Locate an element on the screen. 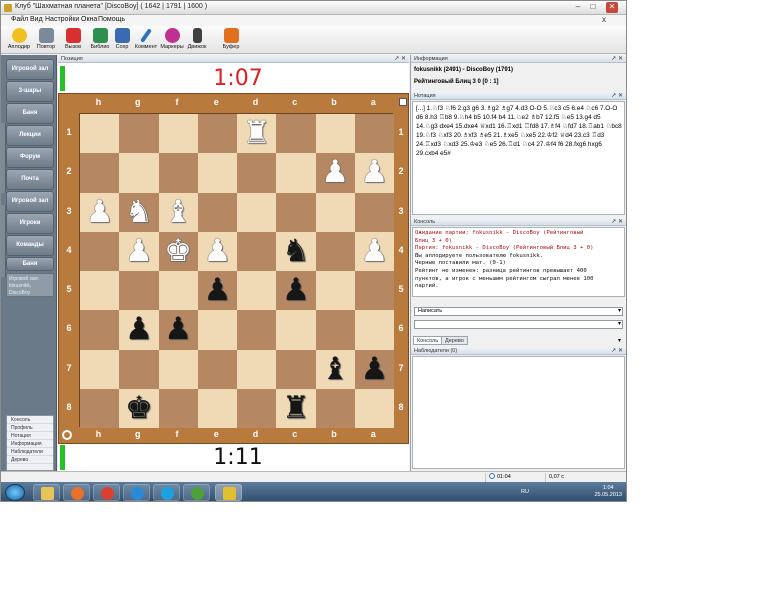  board-square-e7 is located at coordinates (217, 369).